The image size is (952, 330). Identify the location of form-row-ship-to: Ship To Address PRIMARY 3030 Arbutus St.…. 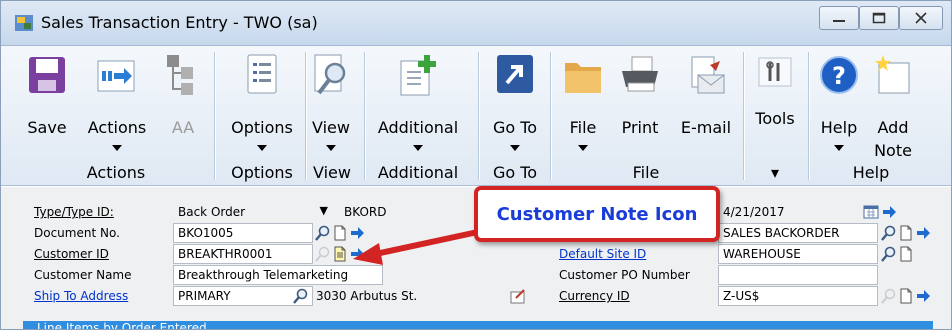
(476, 296).